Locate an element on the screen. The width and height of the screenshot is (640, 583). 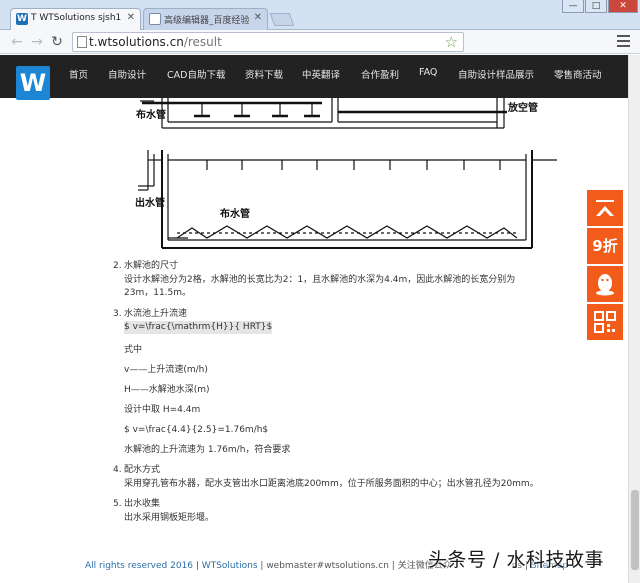
tab-baidu-jingyan: 高级编辑器_百度经验 ✕ is located at coordinates (205, 19).